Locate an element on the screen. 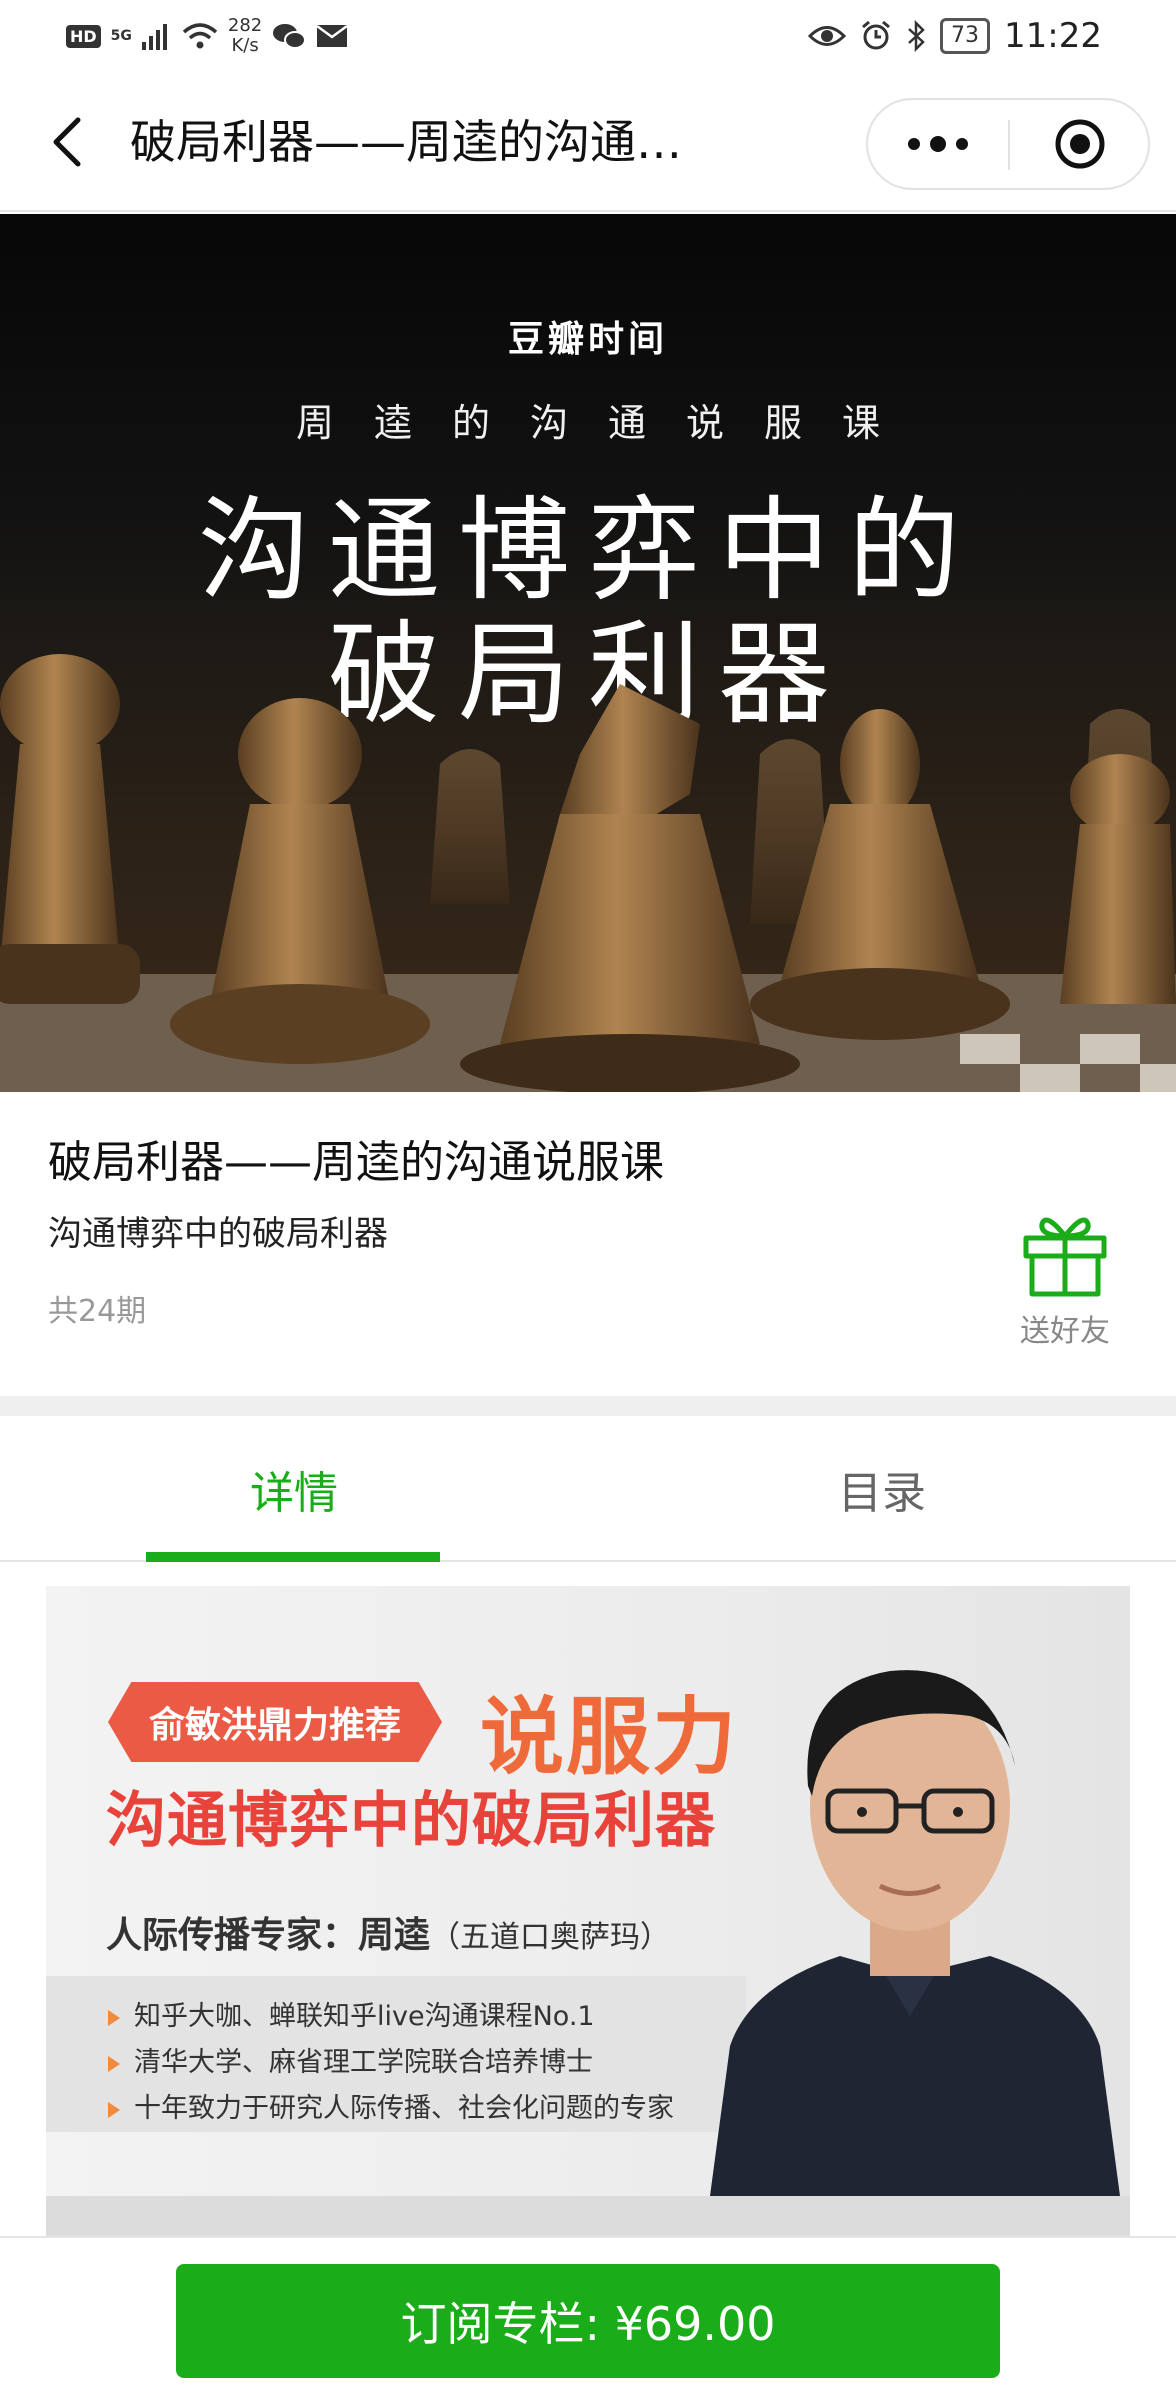 Image resolution: width=1176 pixels, height=2400 pixels. gift-to-friend-button: 送好友 is located at coordinates (1065, 1277).